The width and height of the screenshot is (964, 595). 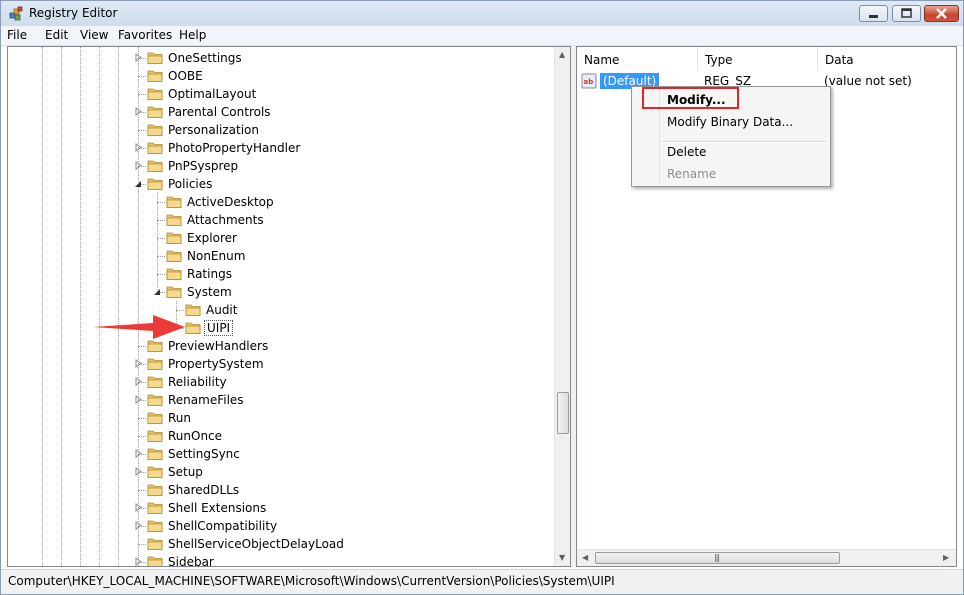 What do you see at coordinates (562, 54) in the screenshot?
I see `scroll-up-icon: ▲` at bounding box center [562, 54].